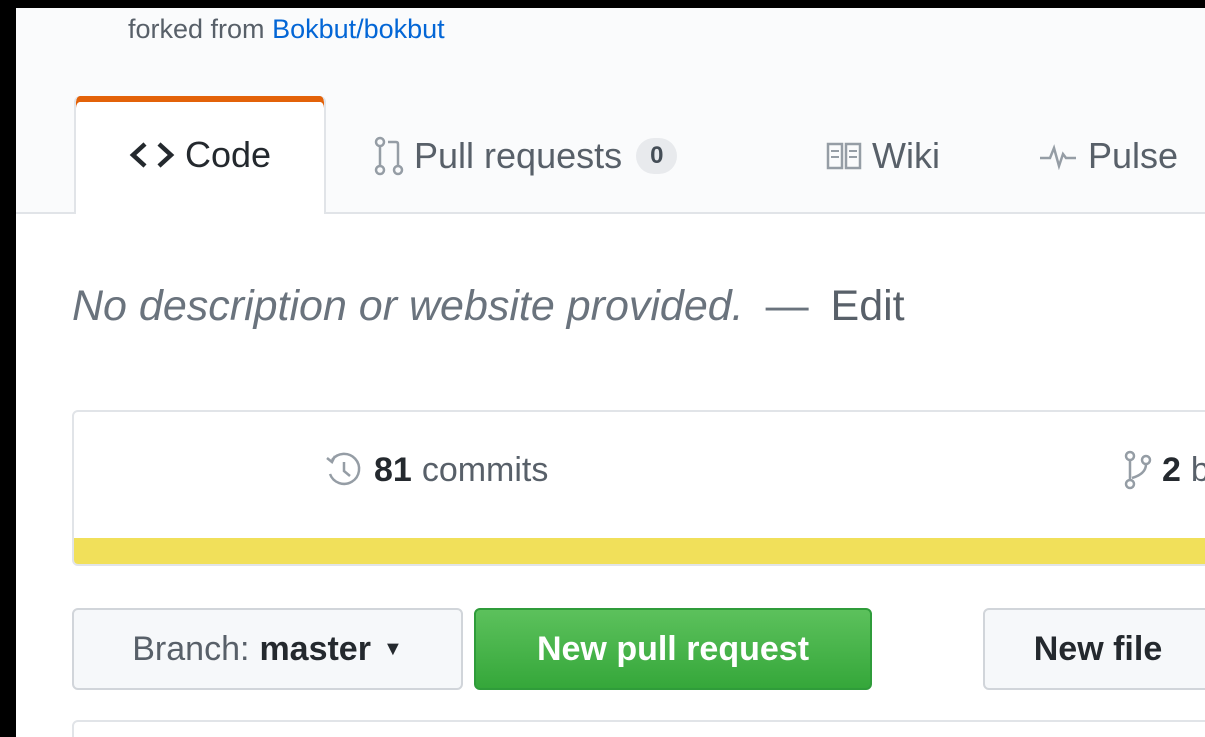 The image size is (1205, 737). Describe the element at coordinates (518, 155) in the screenshot. I see `tab-pull-requests-label: Pull requests` at that location.